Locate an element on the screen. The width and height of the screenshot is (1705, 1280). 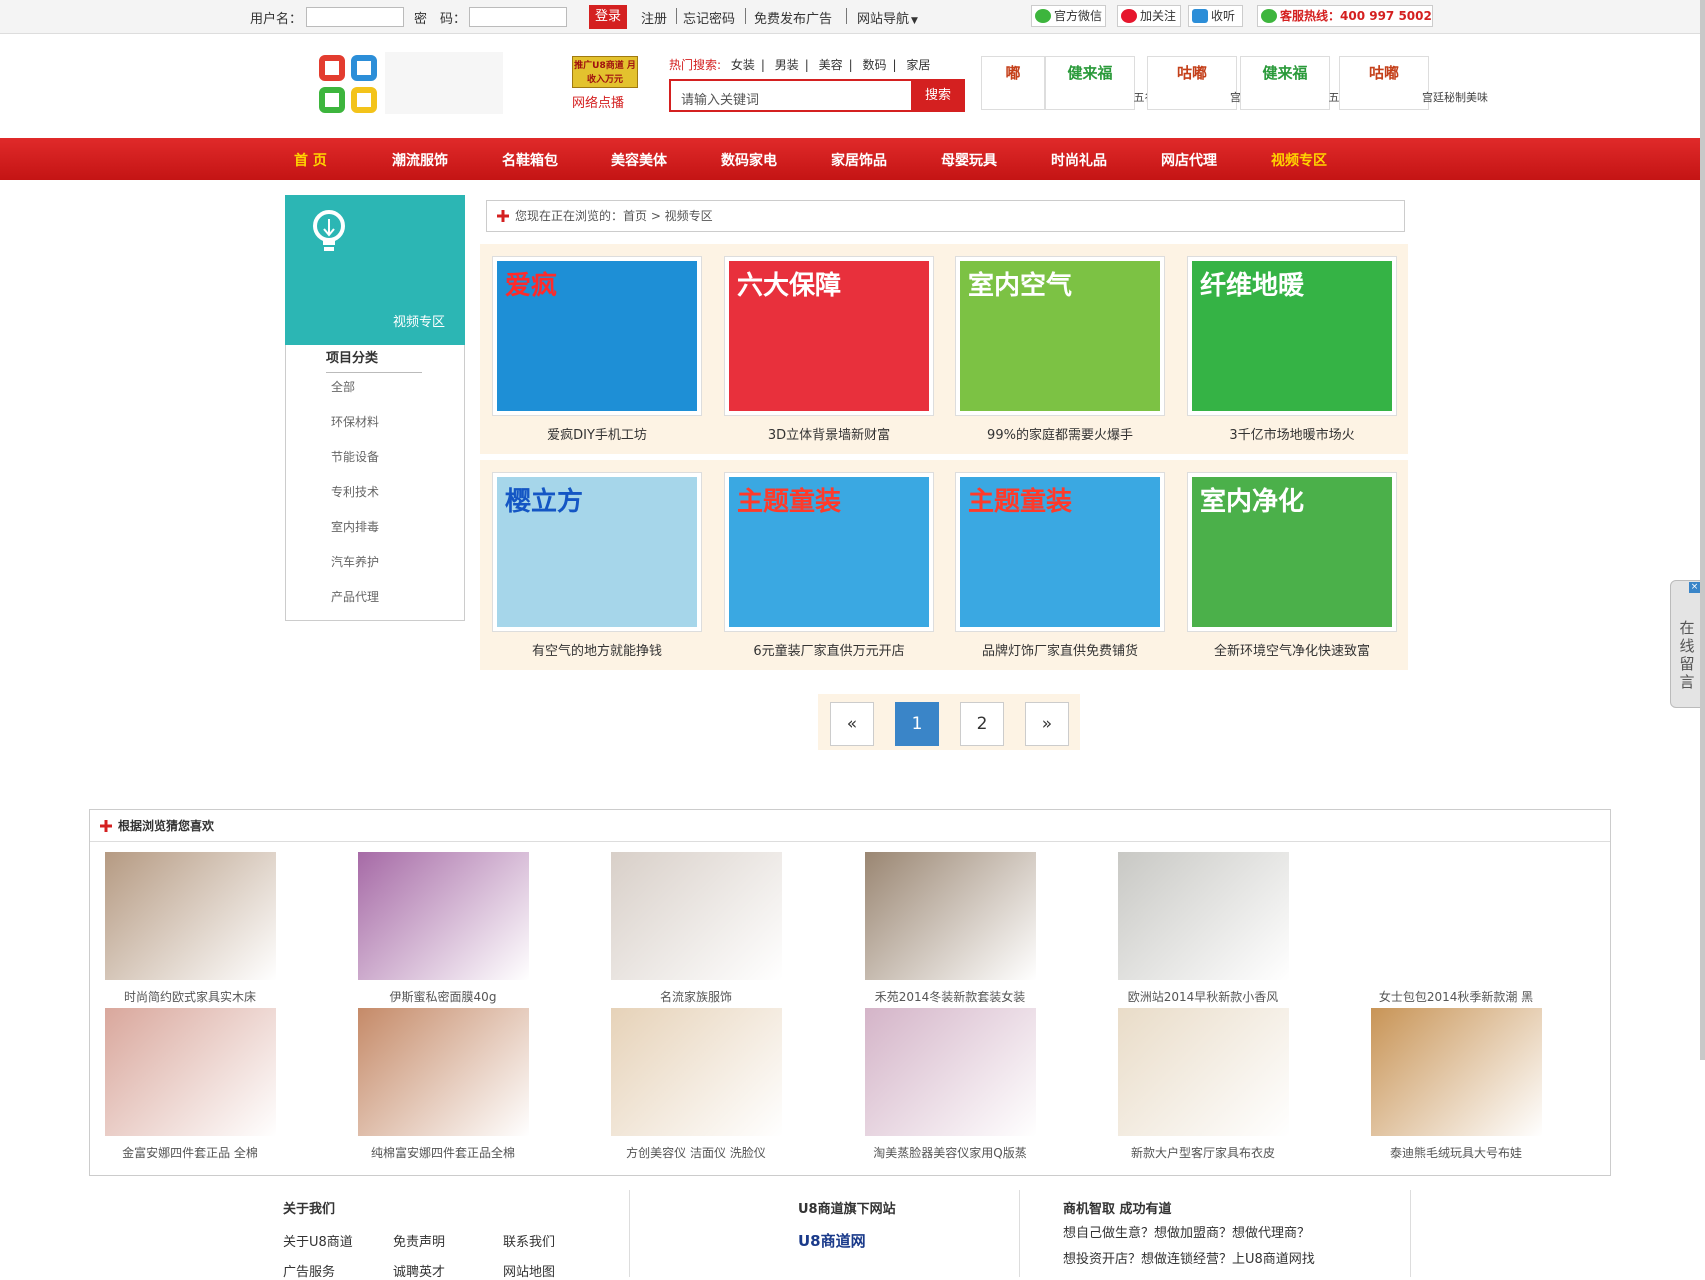
online-message-widget: × 在线留言 is located at coordinates (1686, 644).